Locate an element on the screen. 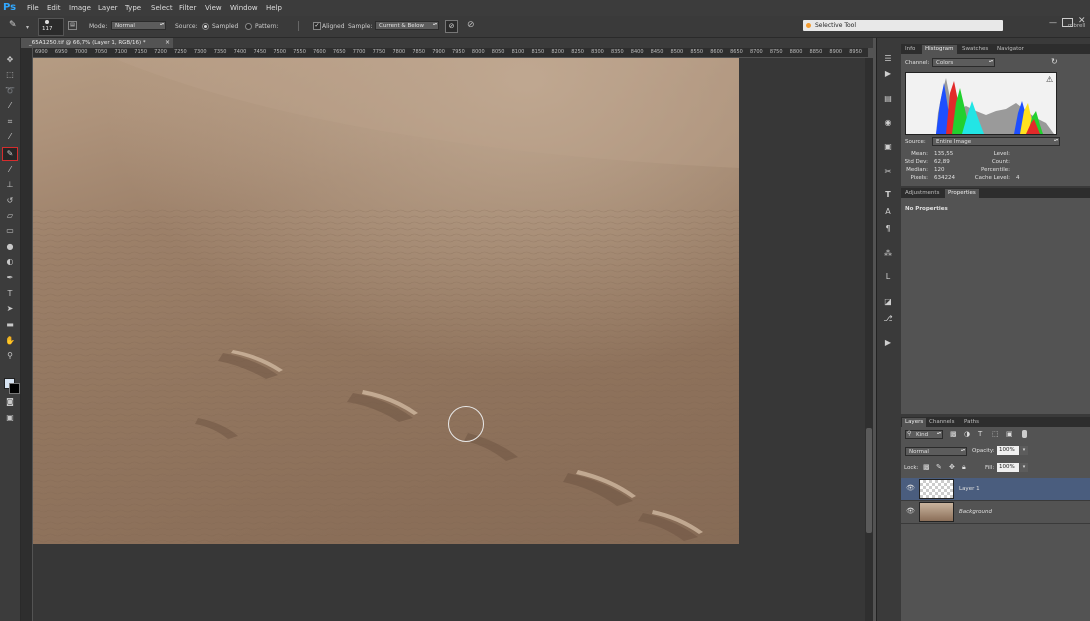 Image resolution: width=1090 pixels, height=621 pixels. menu-help: Help is located at coordinates (274, 8).